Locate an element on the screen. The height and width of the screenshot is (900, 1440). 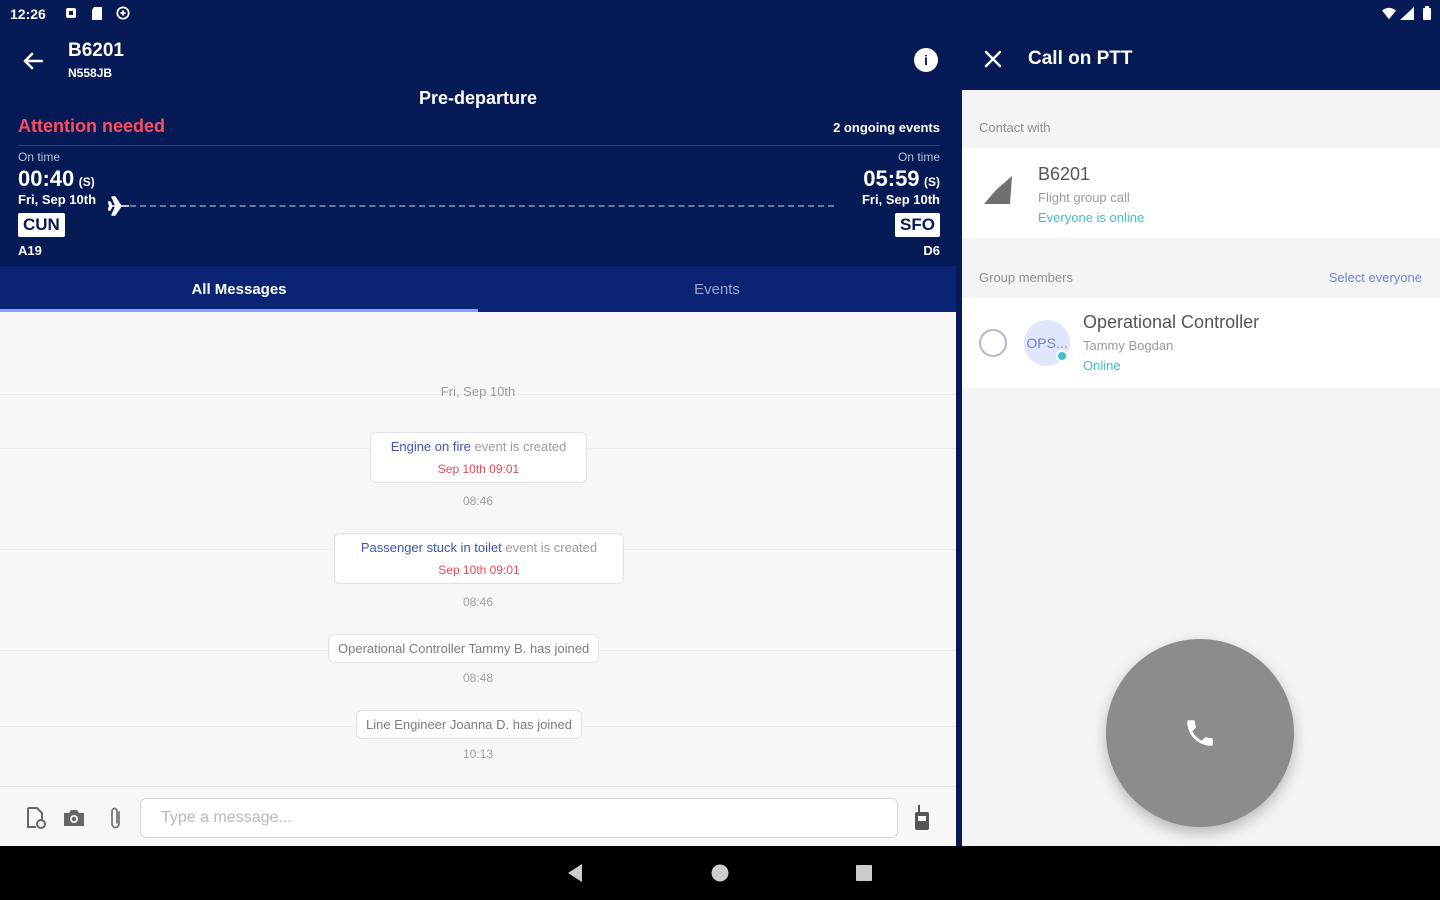
departure-airport-box: CUN is located at coordinates (41, 225).